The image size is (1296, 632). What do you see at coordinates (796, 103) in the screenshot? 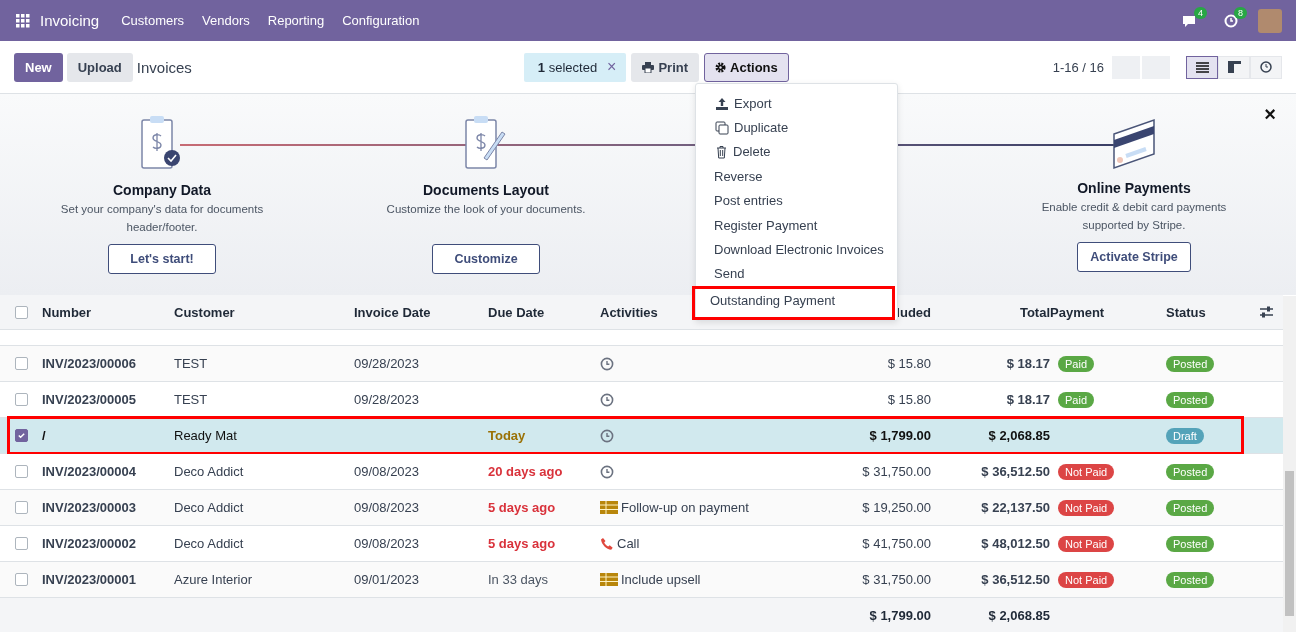
I see `menu-item: Export` at bounding box center [796, 103].